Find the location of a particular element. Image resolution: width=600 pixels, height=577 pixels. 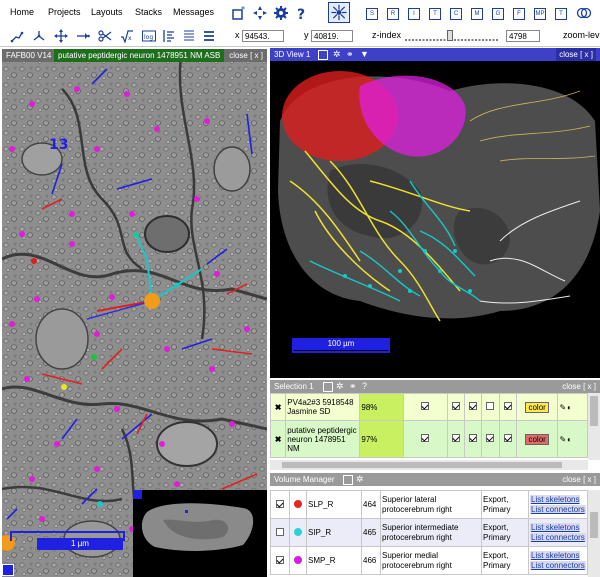

columns-icon is located at coordinates (189, 36).